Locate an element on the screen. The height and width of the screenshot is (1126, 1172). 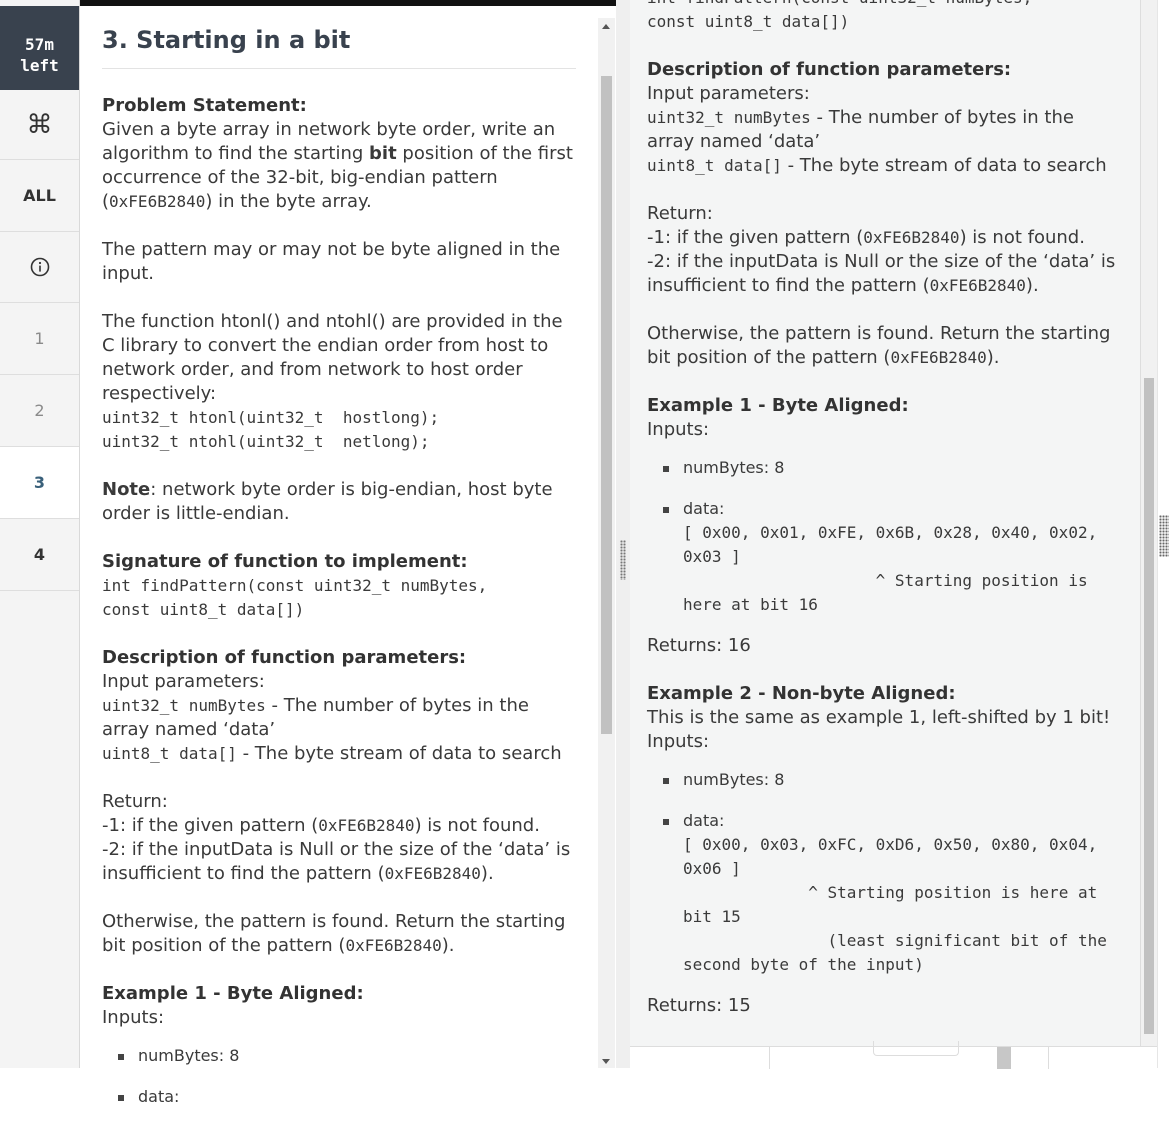
scroll-up-icon is located at coordinates (606, 26).